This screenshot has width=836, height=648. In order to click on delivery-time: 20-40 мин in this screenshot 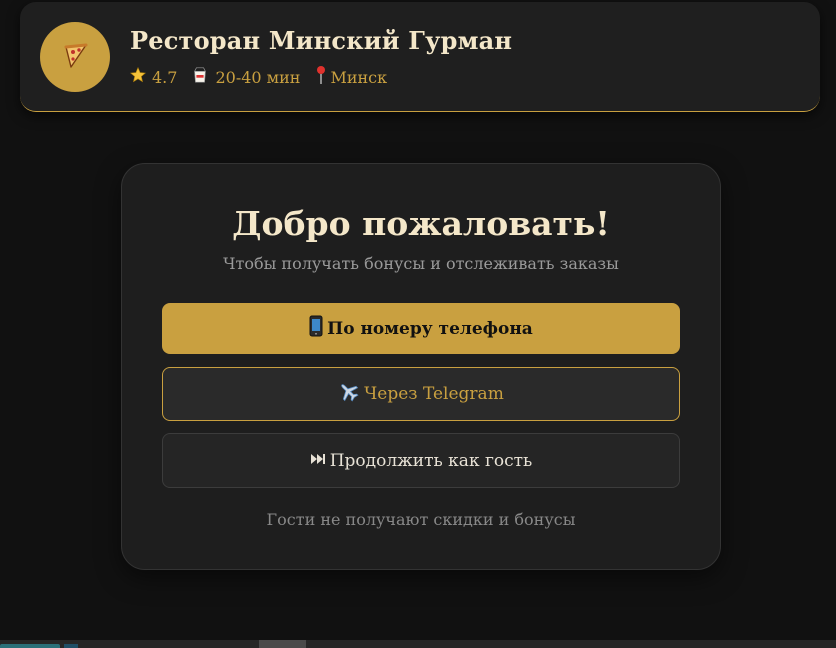, I will do `click(245, 77)`.